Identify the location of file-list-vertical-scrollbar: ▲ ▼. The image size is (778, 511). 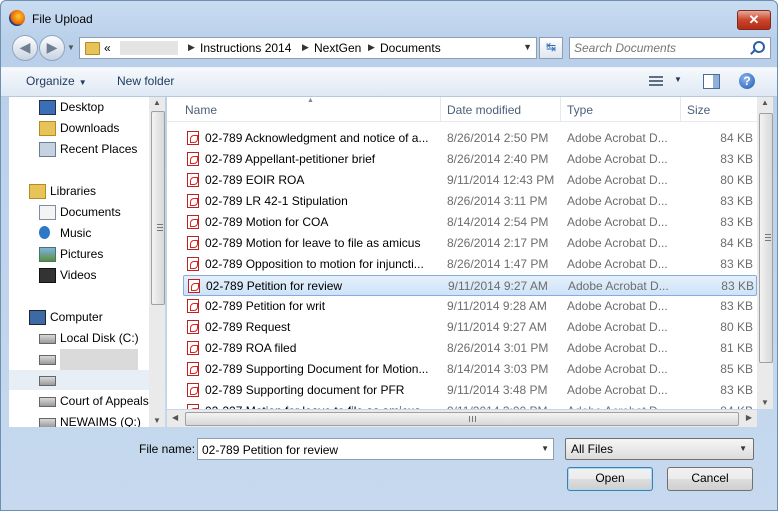
(765, 253).